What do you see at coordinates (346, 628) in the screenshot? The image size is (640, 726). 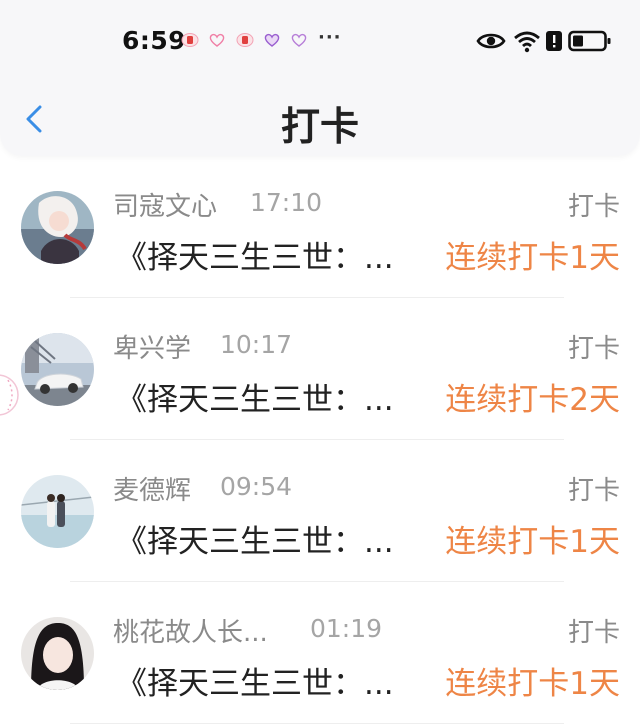 I see `post-time: 01:19` at bounding box center [346, 628].